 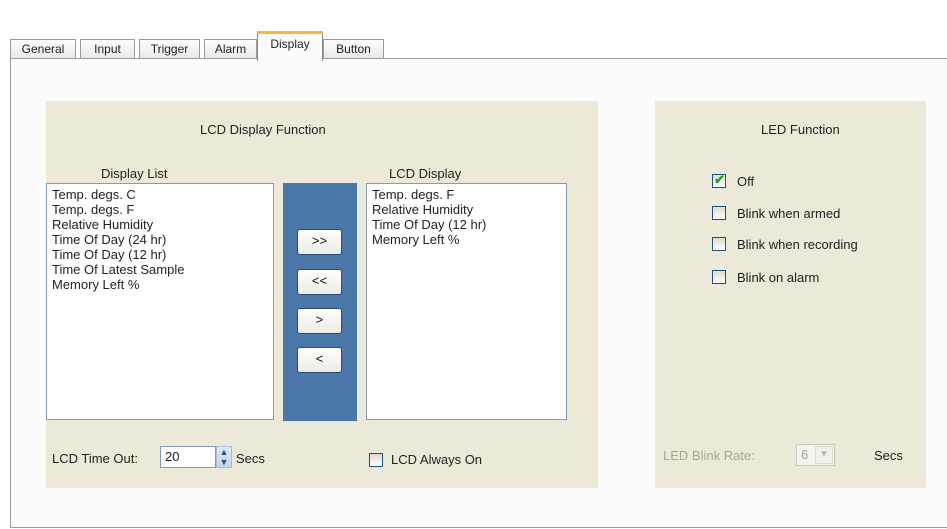 What do you see at coordinates (437, 459) in the screenshot?
I see `lcd-always-on-label: LCD Always On` at bounding box center [437, 459].